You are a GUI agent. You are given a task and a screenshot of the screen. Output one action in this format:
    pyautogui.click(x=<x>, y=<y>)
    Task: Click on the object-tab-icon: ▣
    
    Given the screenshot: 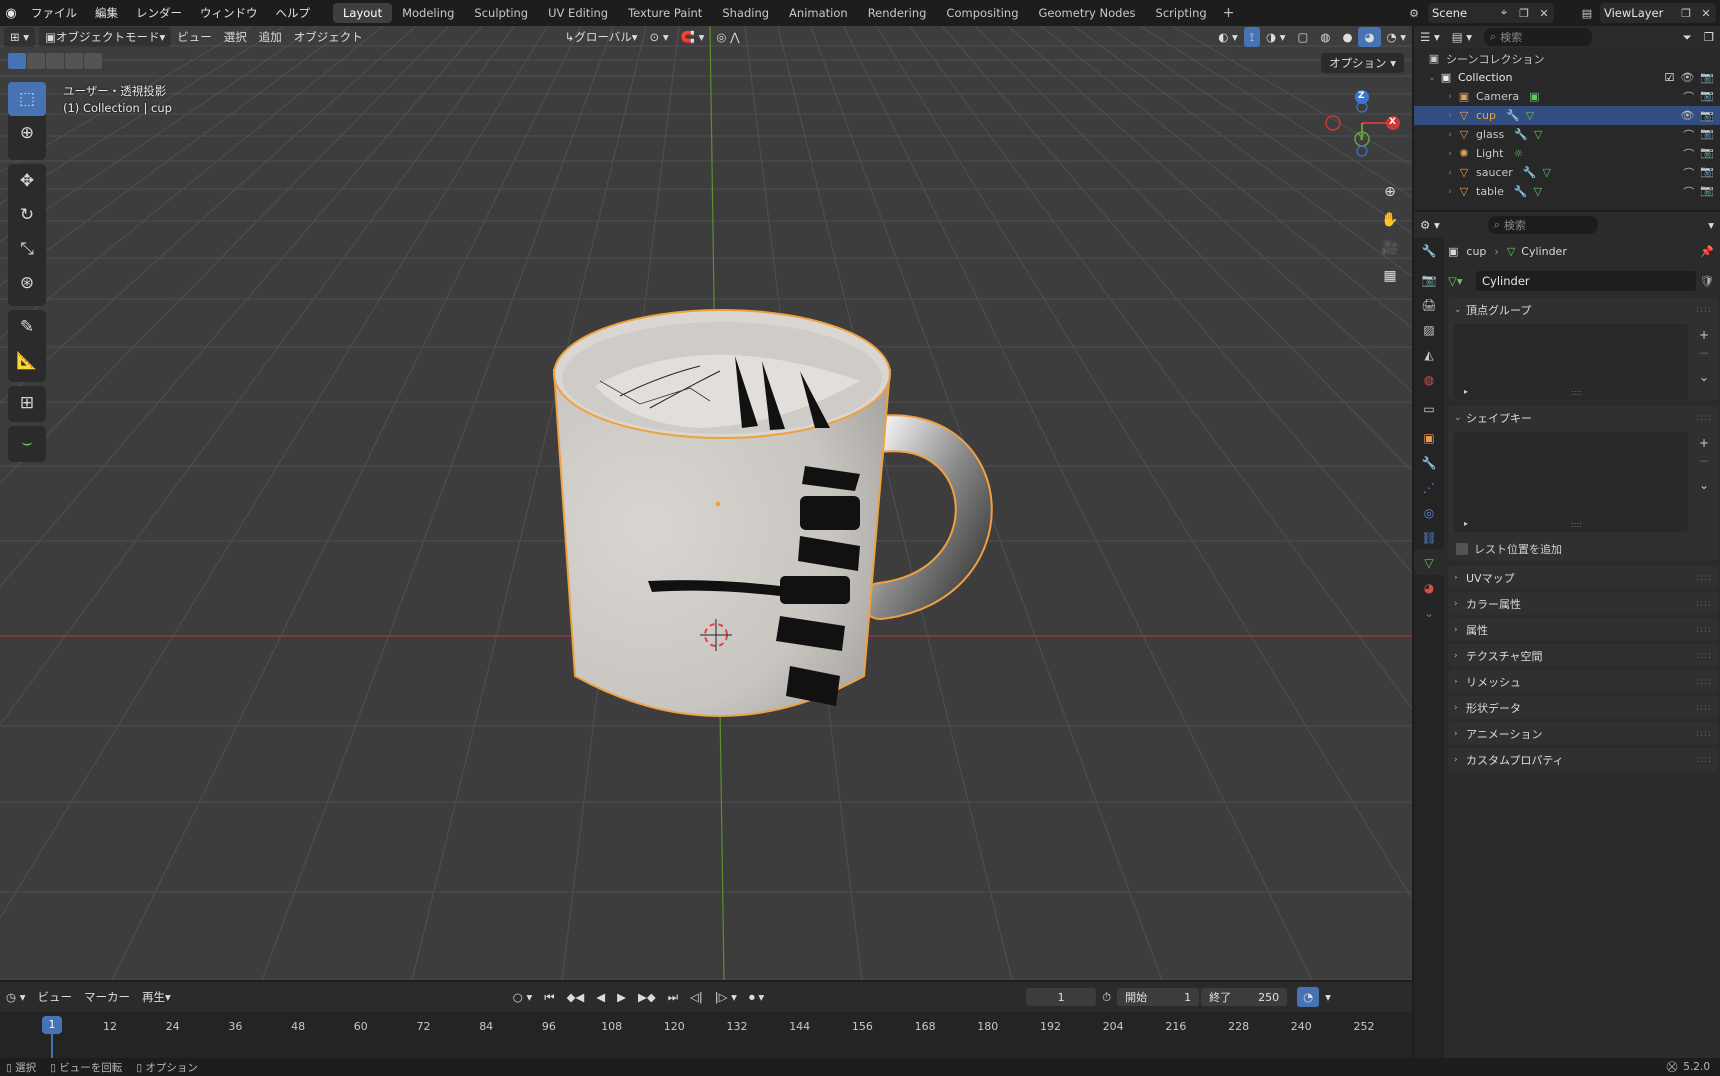 What is the action you would take?
    pyautogui.click(x=1429, y=437)
    